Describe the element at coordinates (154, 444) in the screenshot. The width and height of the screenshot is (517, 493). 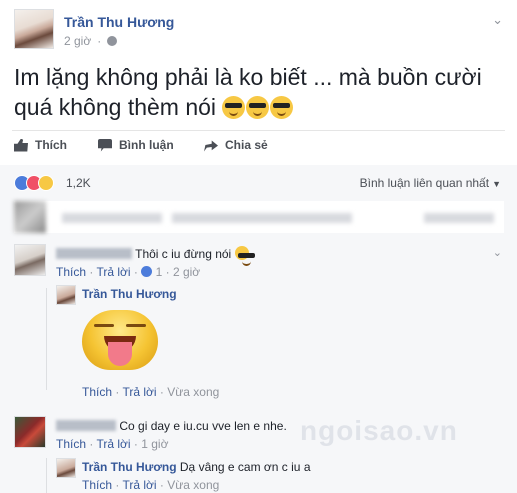
I see `comment-time: 1 giờ` at that location.